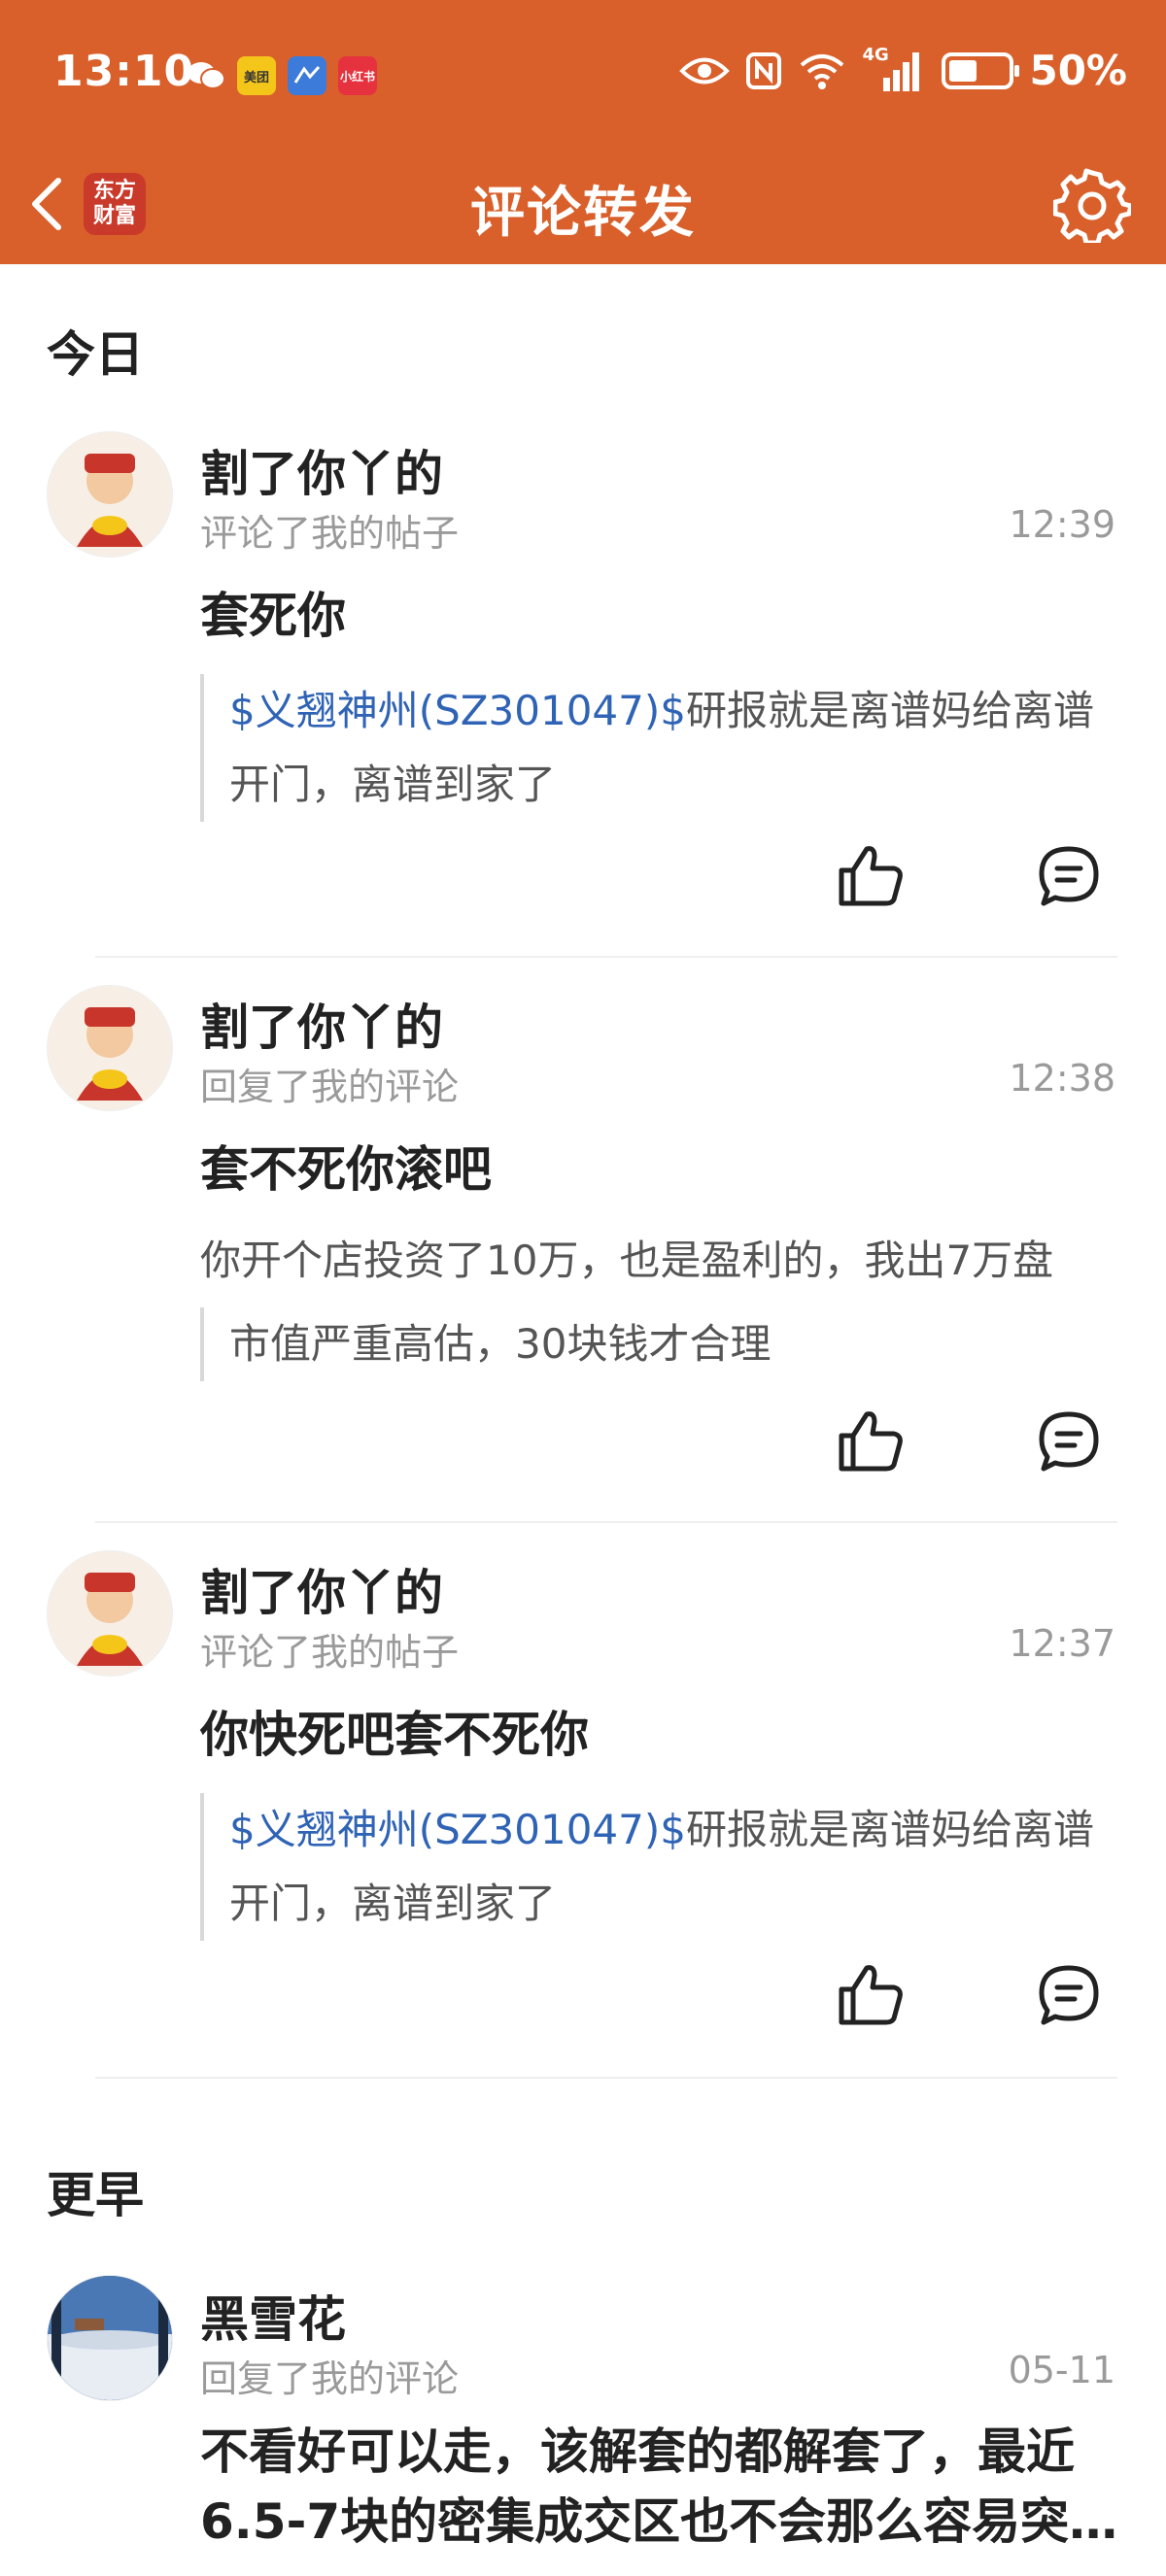 The height and width of the screenshot is (2576, 1166). What do you see at coordinates (307, 75) in the screenshot?
I see `map-app-icon` at bounding box center [307, 75].